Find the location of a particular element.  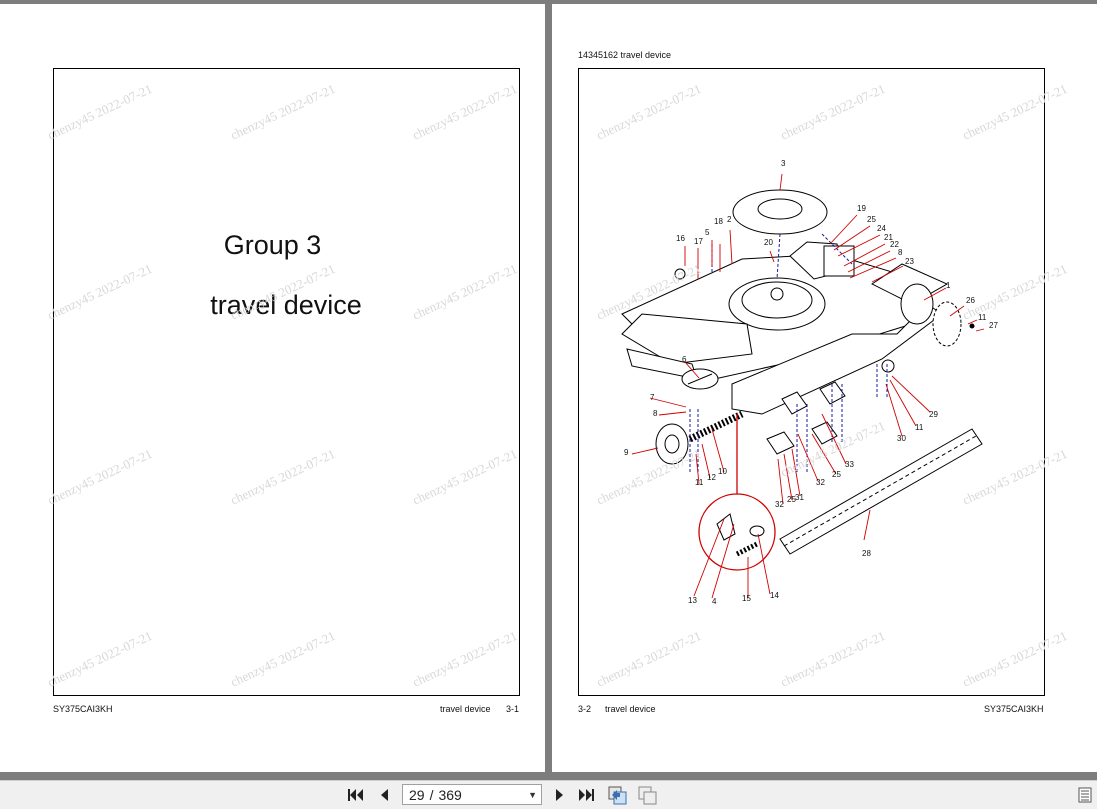

callout: 2 is located at coordinates (729, 219).